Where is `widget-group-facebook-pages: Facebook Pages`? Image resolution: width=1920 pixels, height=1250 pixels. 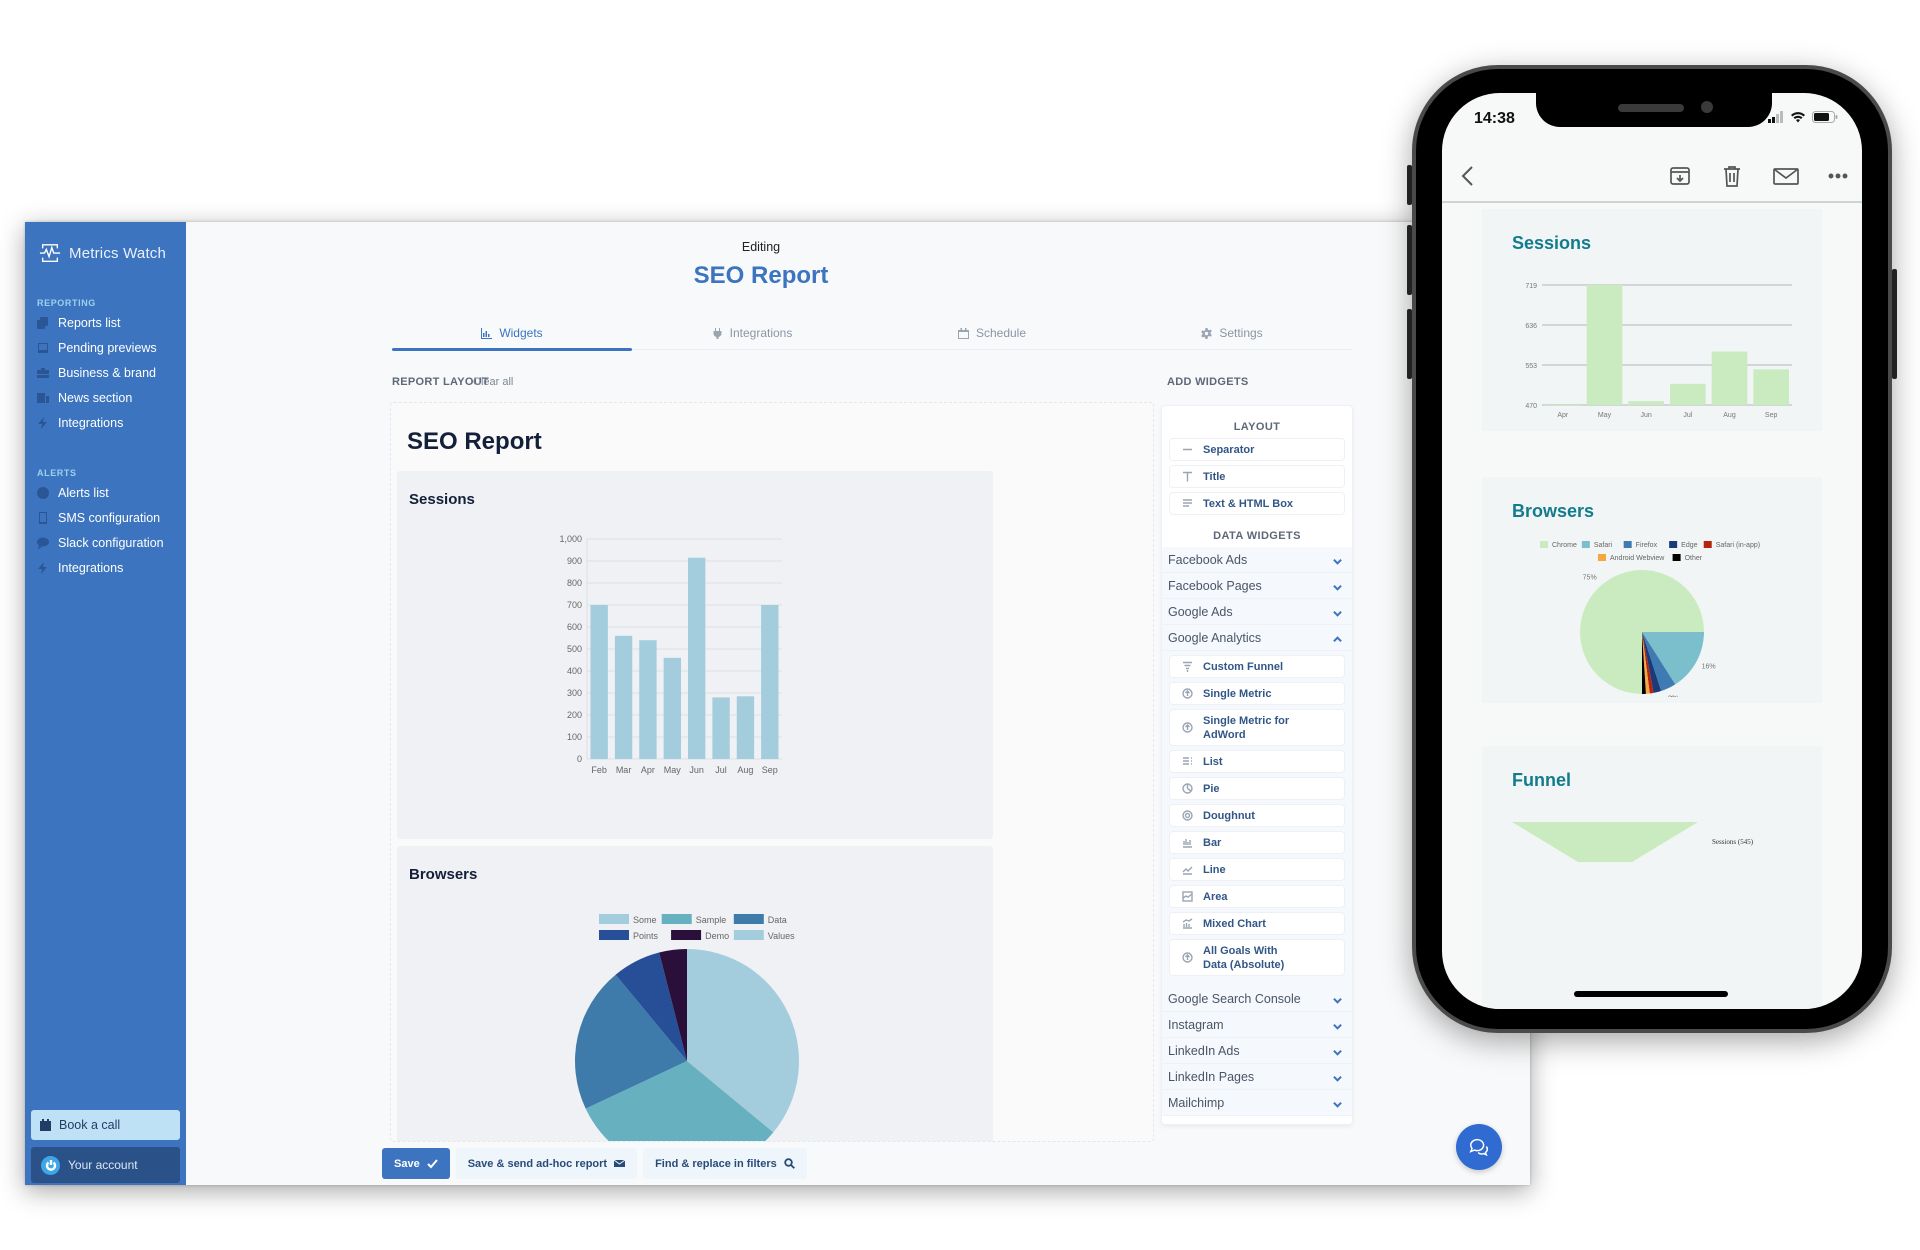 widget-group-facebook-pages: Facebook Pages is located at coordinates (1257, 586).